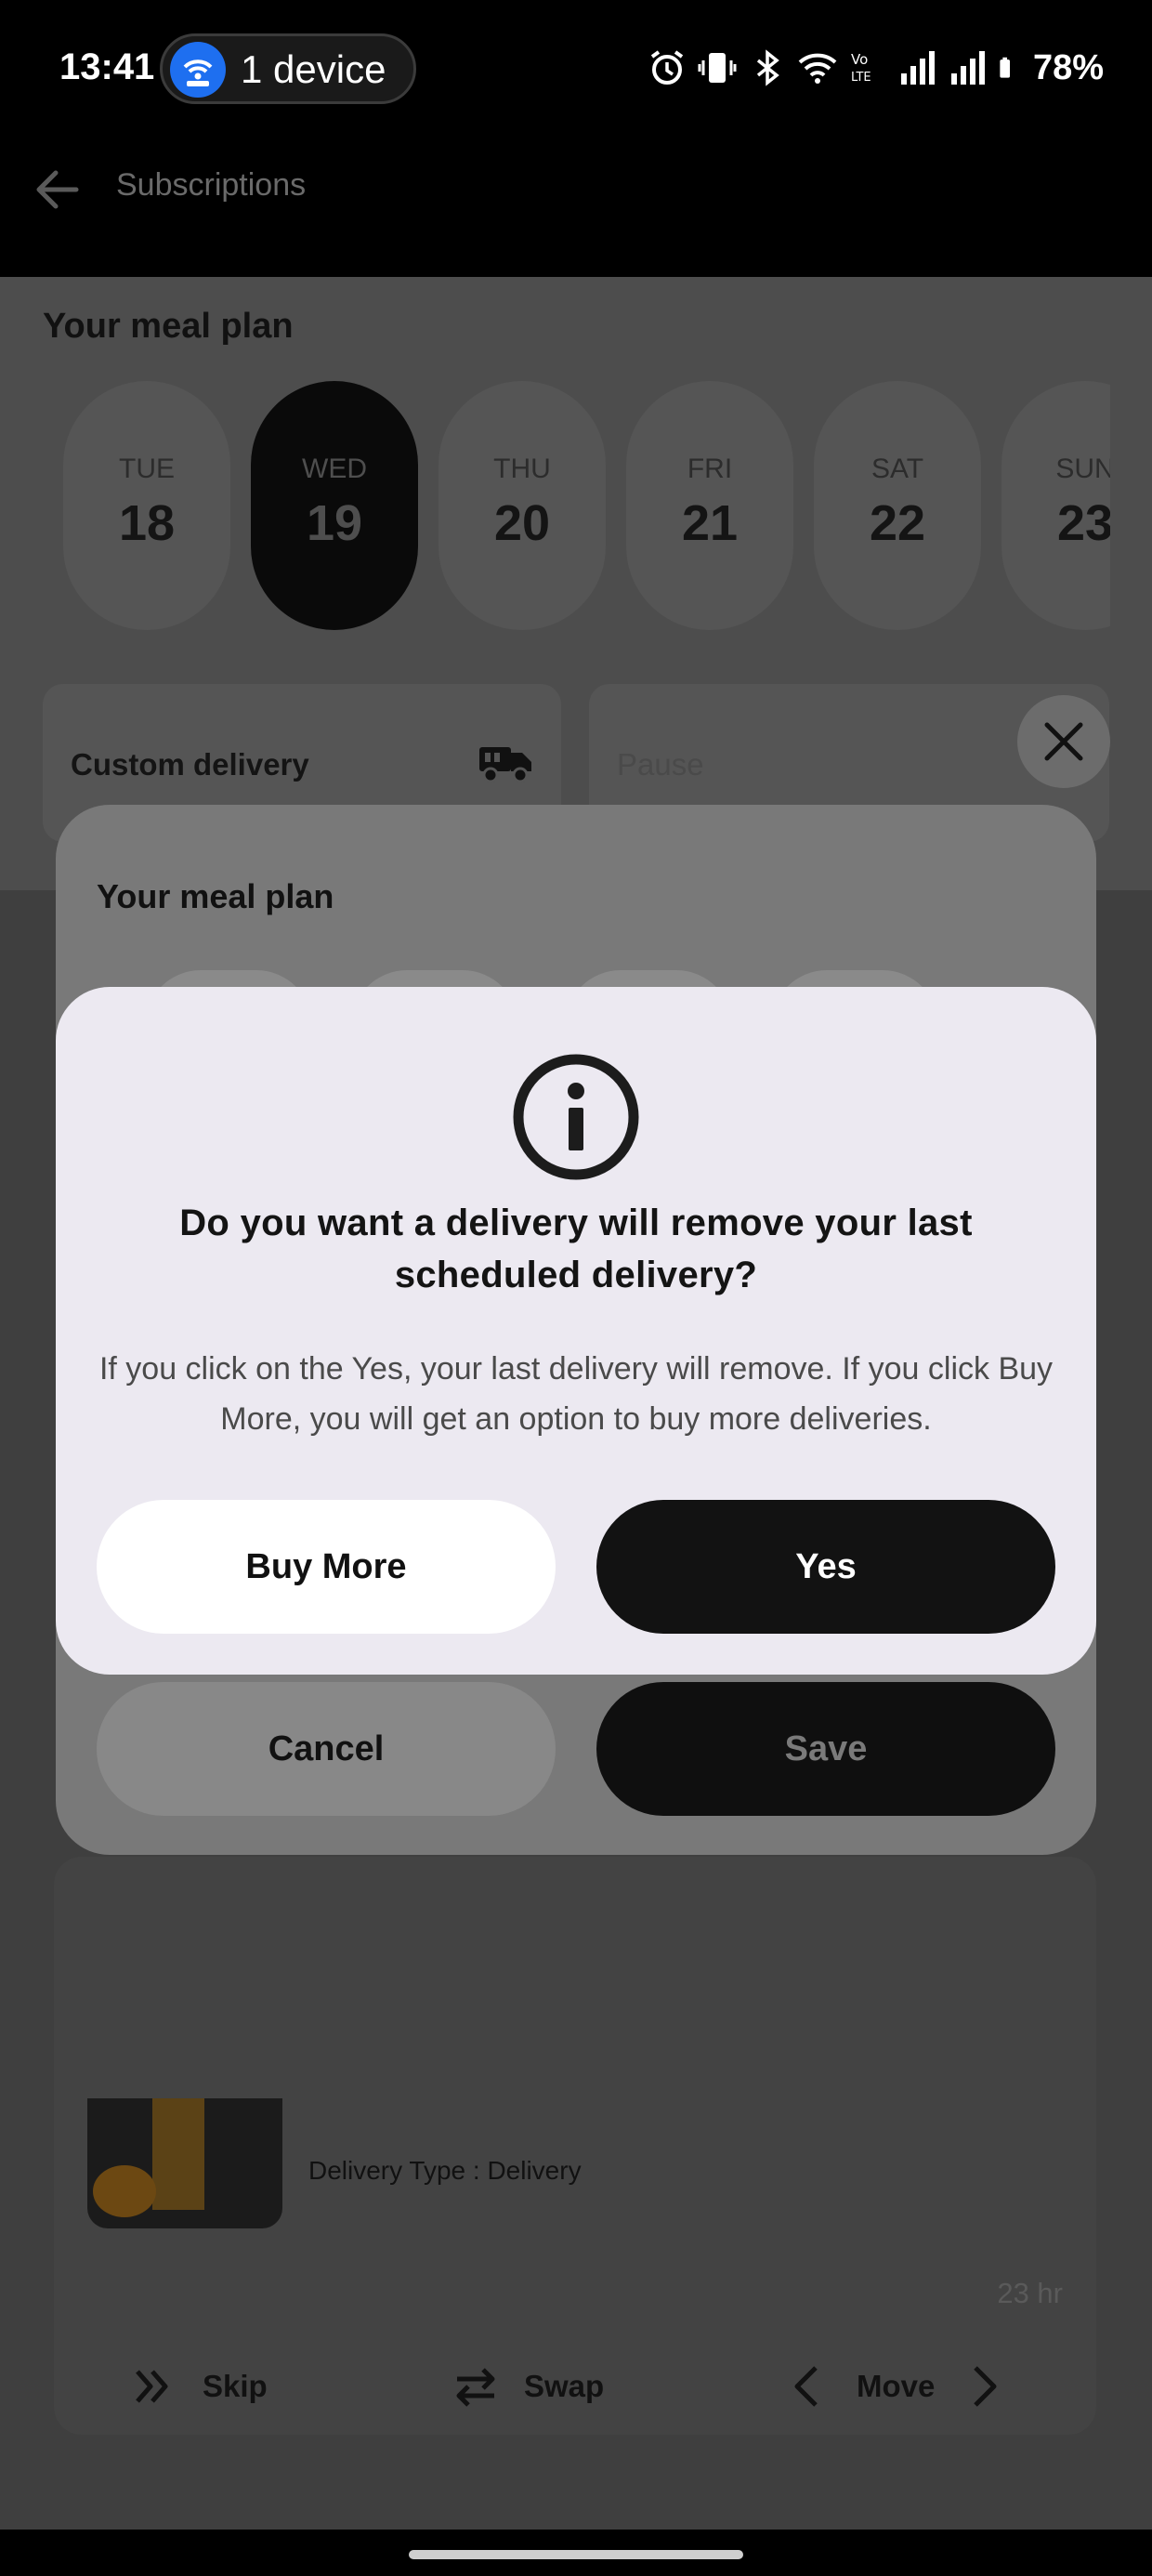  What do you see at coordinates (57, 189) in the screenshot?
I see `arrow-left-icon` at bounding box center [57, 189].